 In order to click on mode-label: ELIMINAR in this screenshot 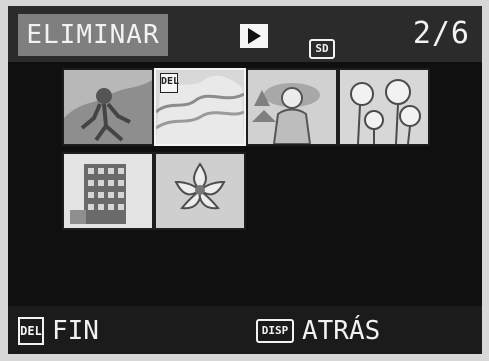, I will do `click(93, 35)`.